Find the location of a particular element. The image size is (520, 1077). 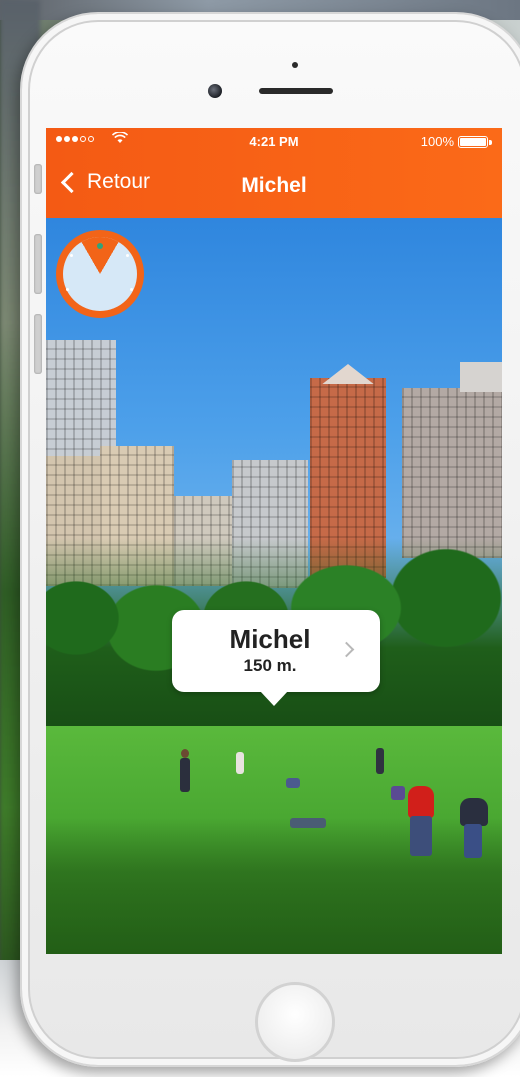

proximity-sensor is located at coordinates (295, 65).